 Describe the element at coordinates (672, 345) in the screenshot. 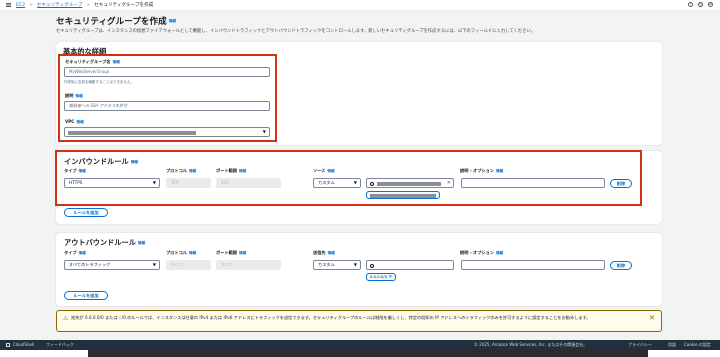

I see `terms-link: 用語` at that location.